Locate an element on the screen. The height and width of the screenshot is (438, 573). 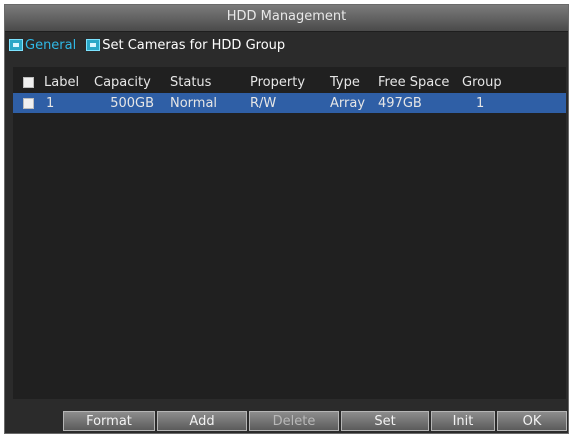
column-header-capacity: Capacity is located at coordinates (122, 82).